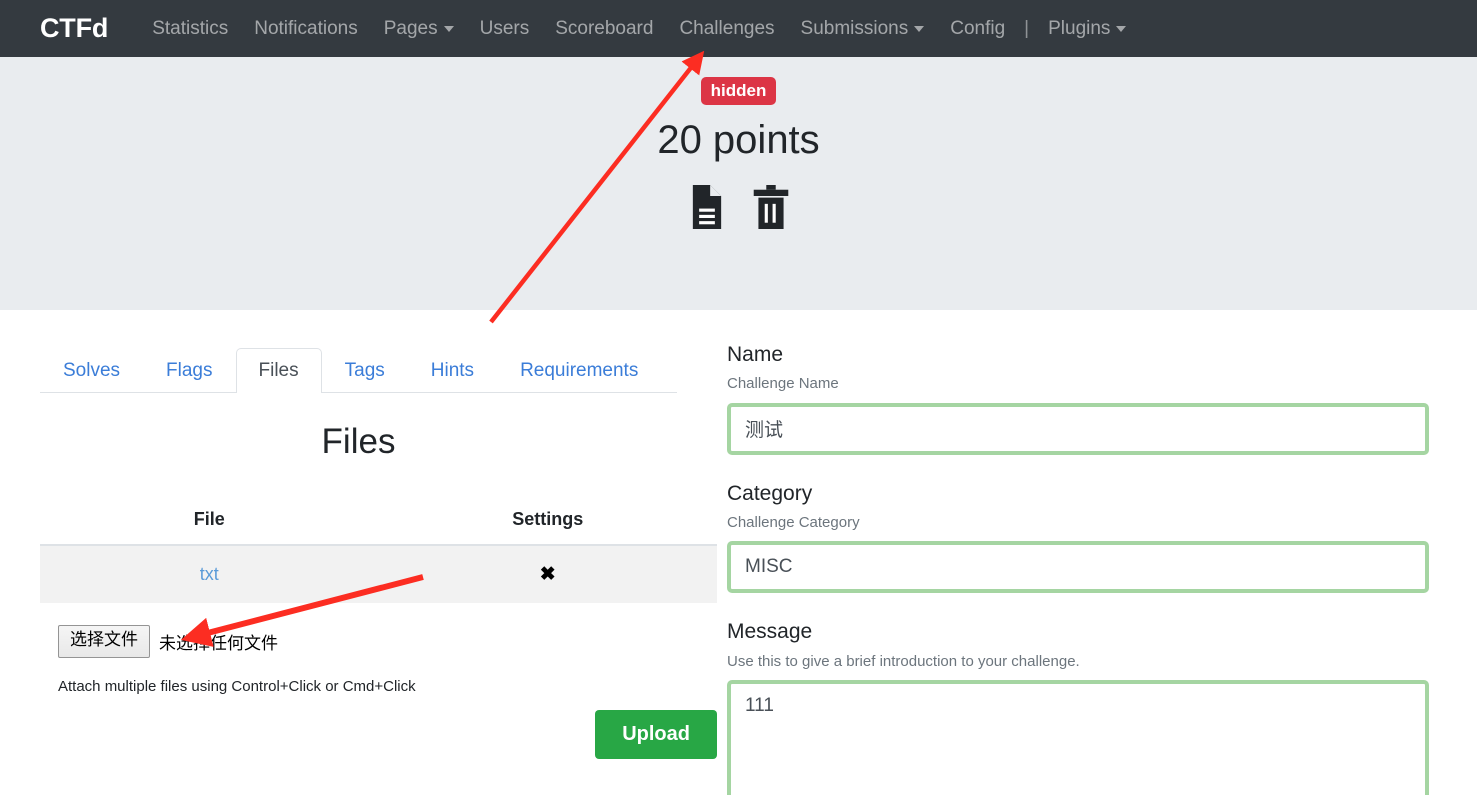  I want to click on nav-label: Submissions, so click(854, 28).